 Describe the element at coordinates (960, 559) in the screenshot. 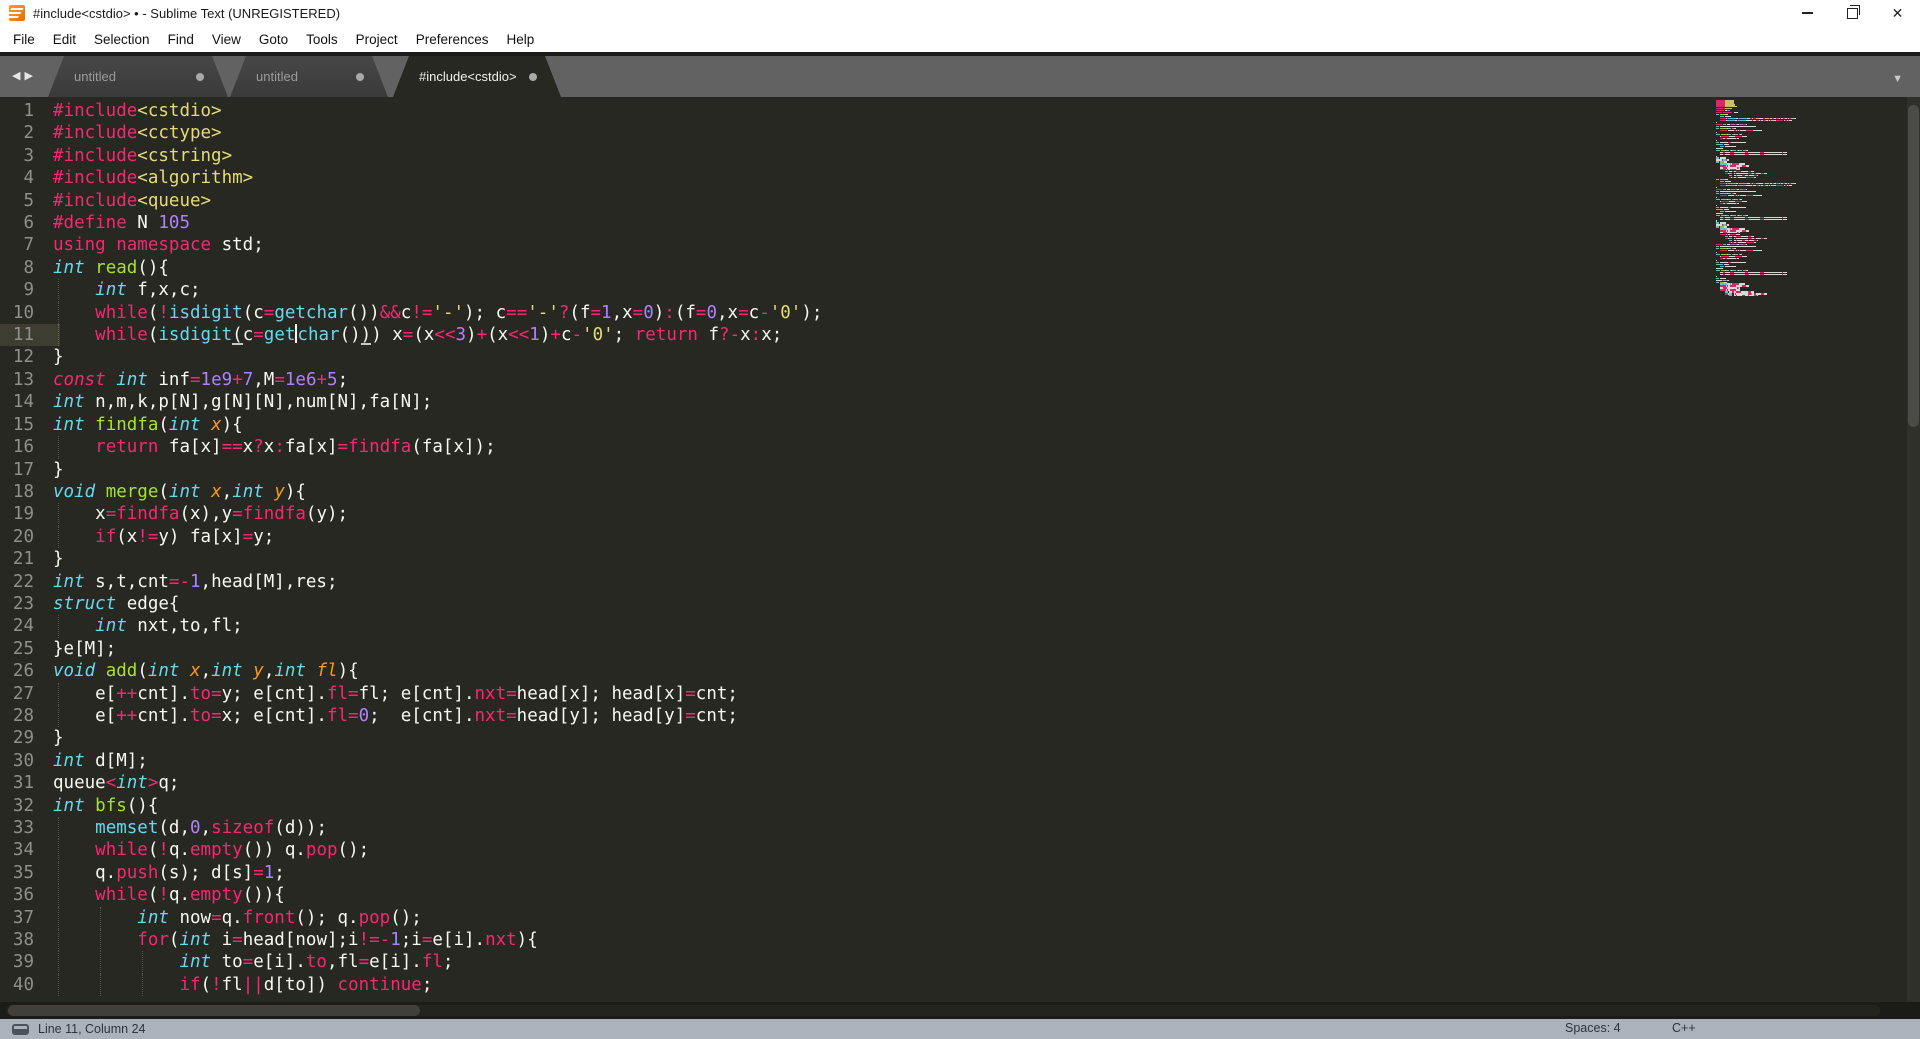

I see `code-line: 21}` at that location.